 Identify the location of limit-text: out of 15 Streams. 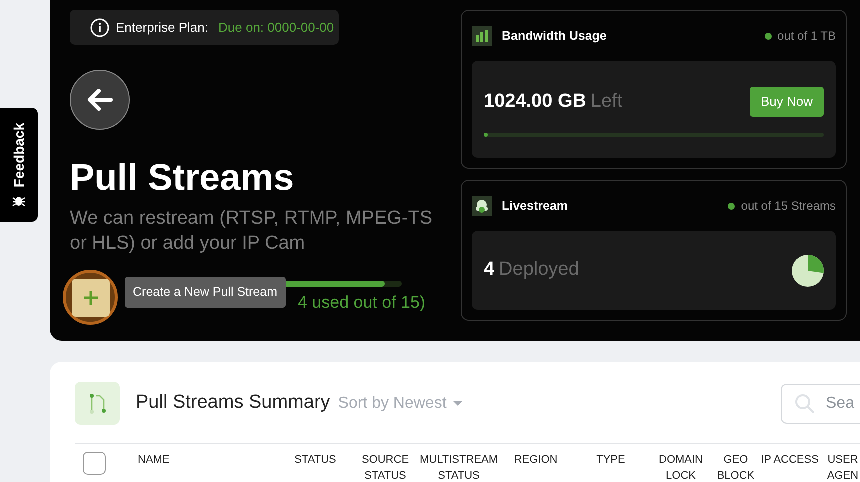
(788, 206).